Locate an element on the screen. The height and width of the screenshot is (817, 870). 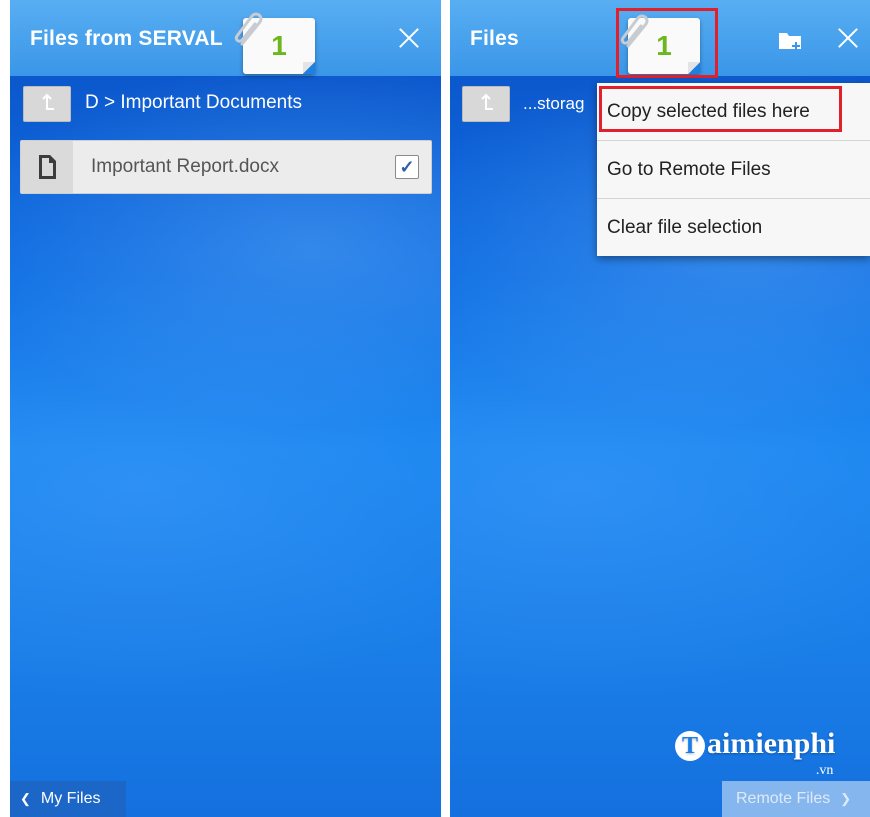
remote-files-button: Remote Files ❯ is located at coordinates (796, 799).